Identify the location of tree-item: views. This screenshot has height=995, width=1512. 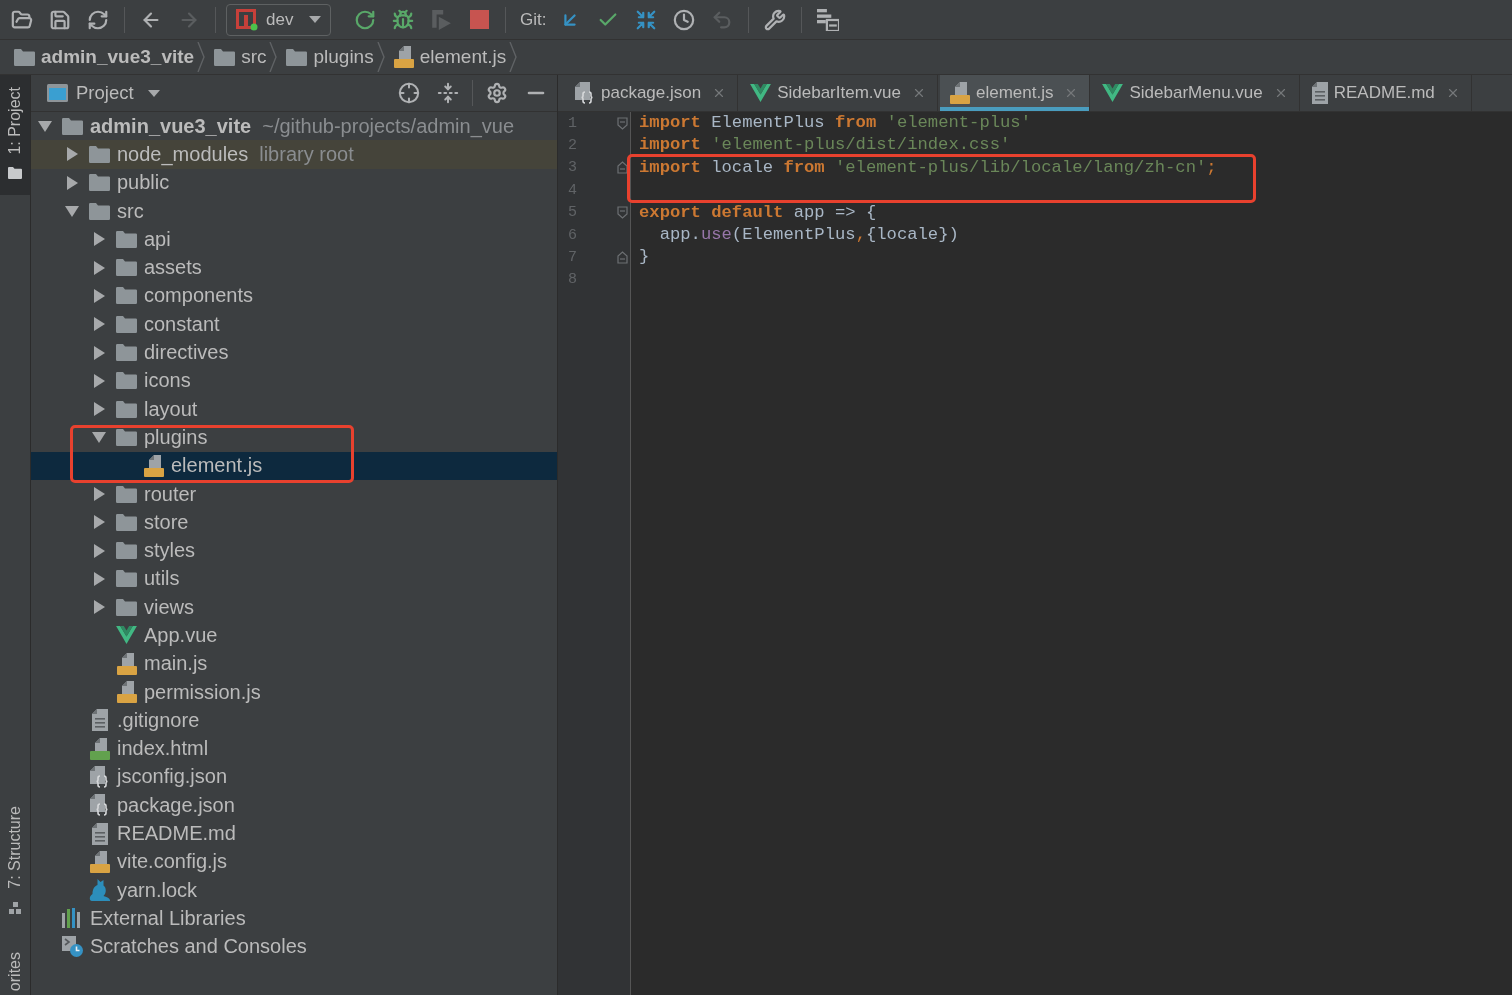
(294, 607).